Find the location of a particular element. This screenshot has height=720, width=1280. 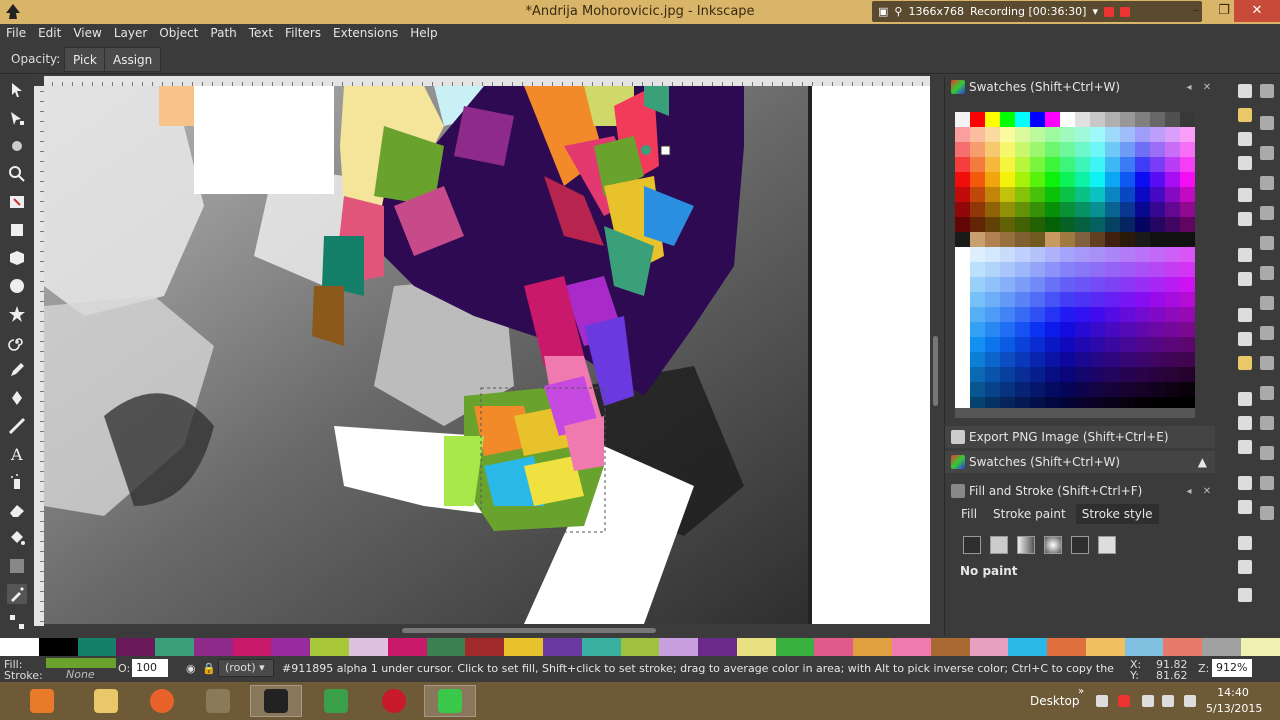

undo-icon is located at coordinates (1245, 255).